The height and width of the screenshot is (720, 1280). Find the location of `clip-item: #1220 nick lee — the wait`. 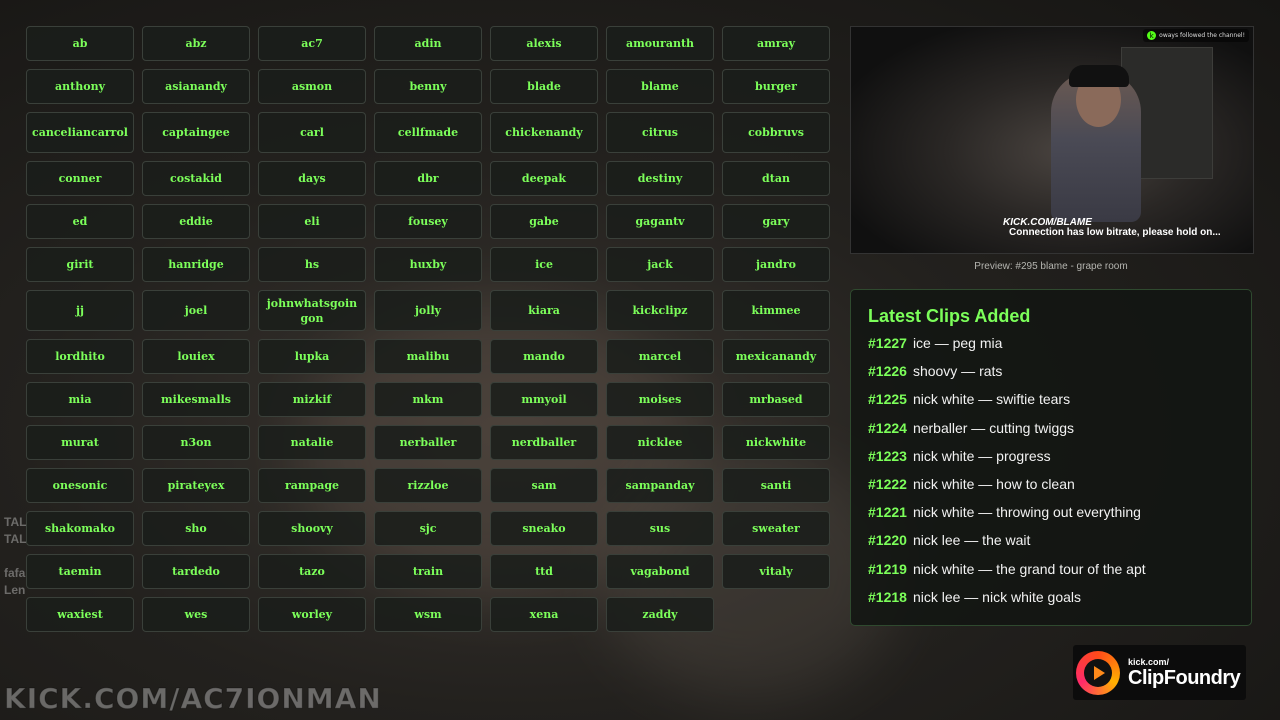

clip-item: #1220 nick lee — the wait is located at coordinates (1051, 545).